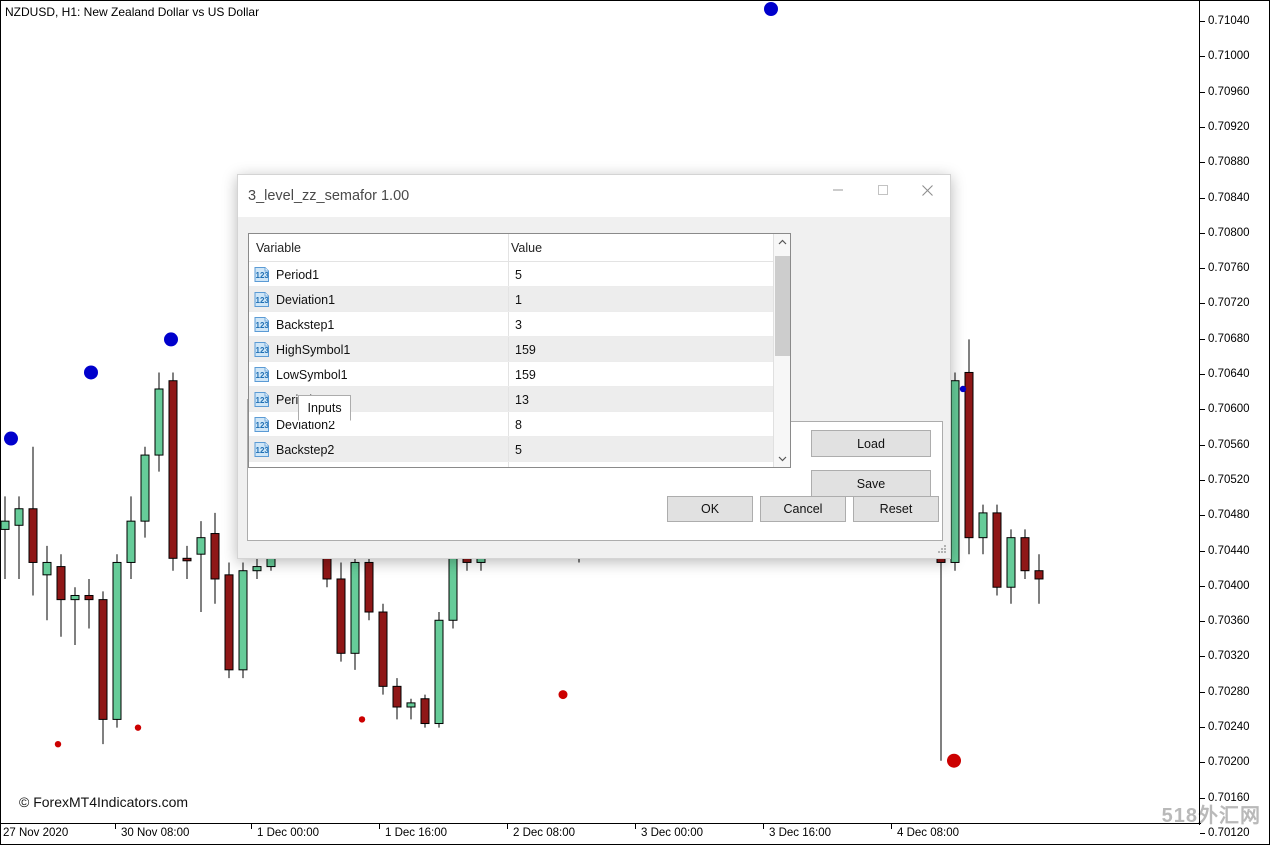  What do you see at coordinates (1229, 303) in the screenshot?
I see `price-tick-label: 0.70720` at bounding box center [1229, 303].